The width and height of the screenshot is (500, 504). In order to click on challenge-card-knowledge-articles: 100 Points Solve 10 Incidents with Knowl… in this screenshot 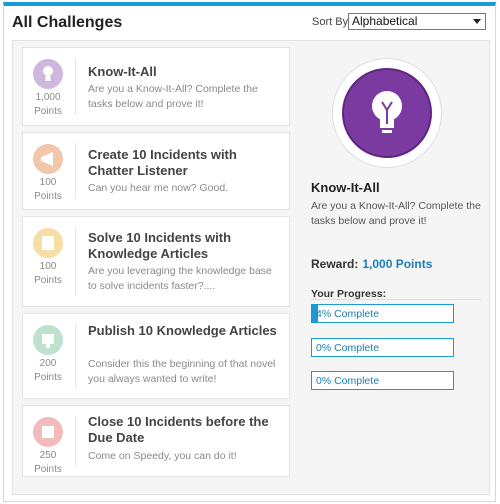, I will do `click(156, 261)`.